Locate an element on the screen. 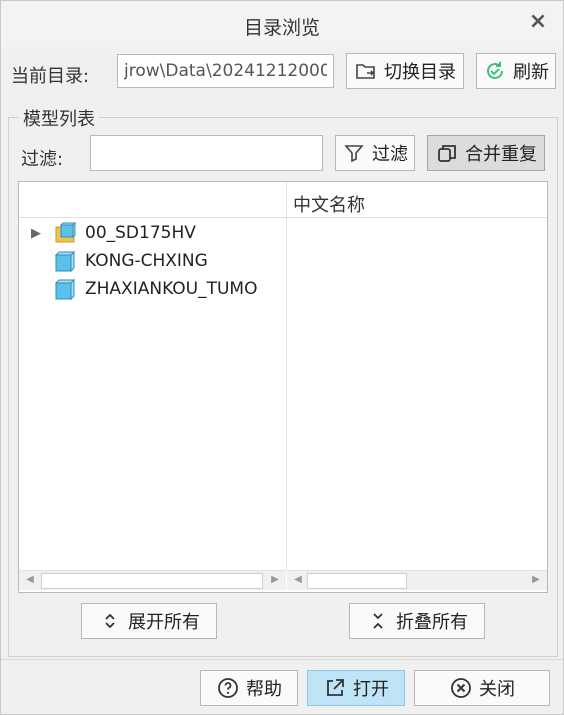 This screenshot has width=564, height=715. switch-directory-label: 切换目录 is located at coordinates (420, 72).